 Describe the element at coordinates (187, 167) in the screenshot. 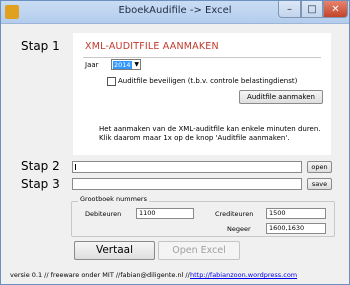

I see `open-file-input` at that location.